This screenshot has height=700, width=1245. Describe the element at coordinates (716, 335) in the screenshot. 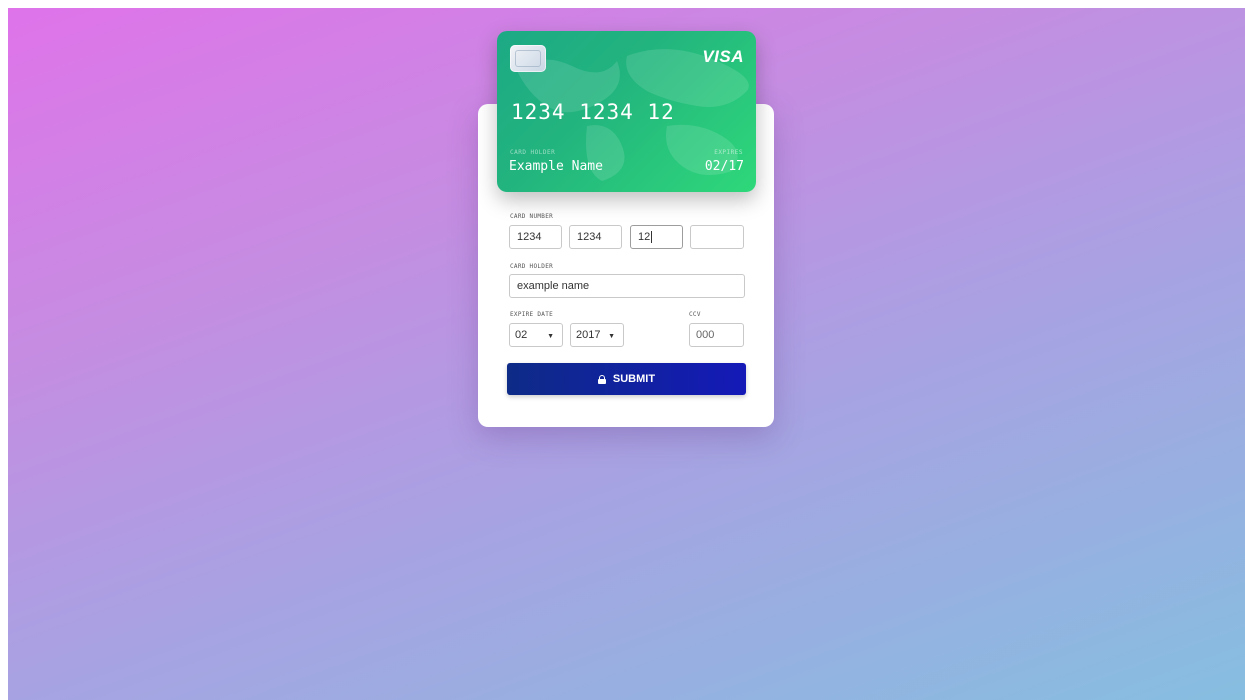

I see `ccv-input: 000` at that location.